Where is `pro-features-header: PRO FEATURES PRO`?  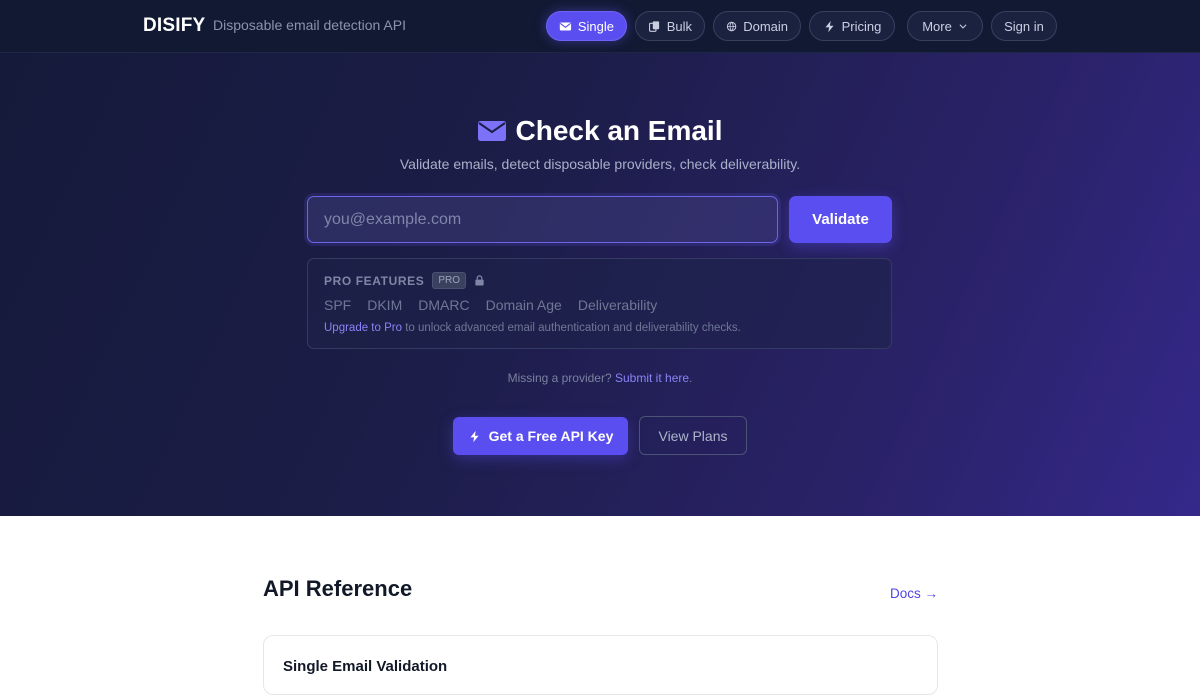
pro-features-header: PRO FEATURES PRO is located at coordinates (404, 280).